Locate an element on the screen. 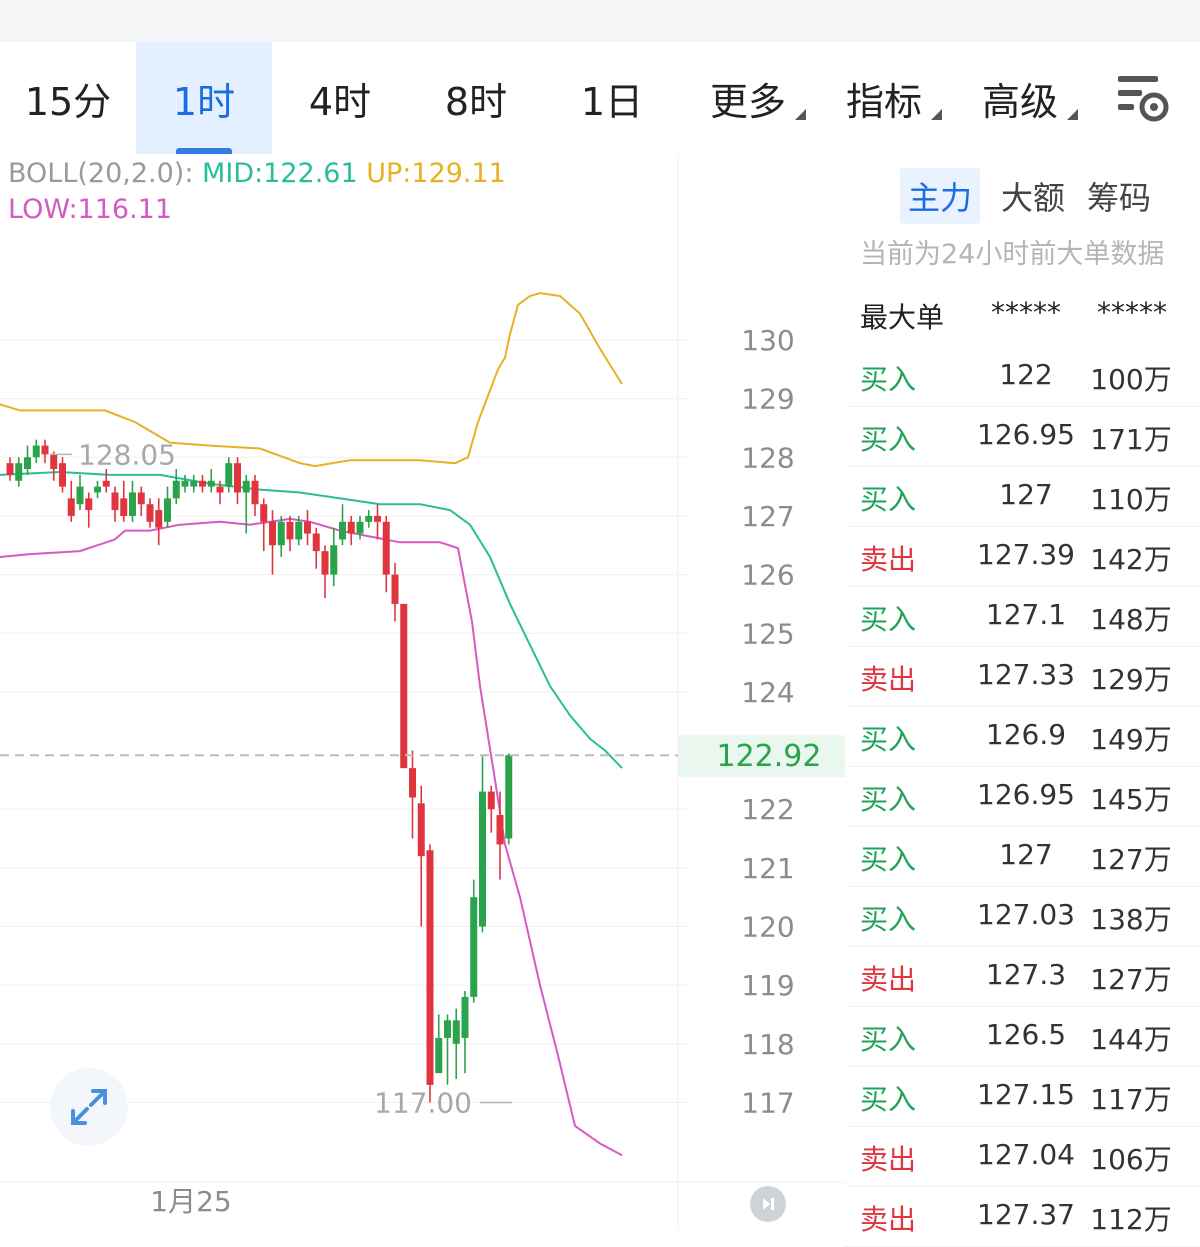  order-price: 127 is located at coordinates (1026, 854).